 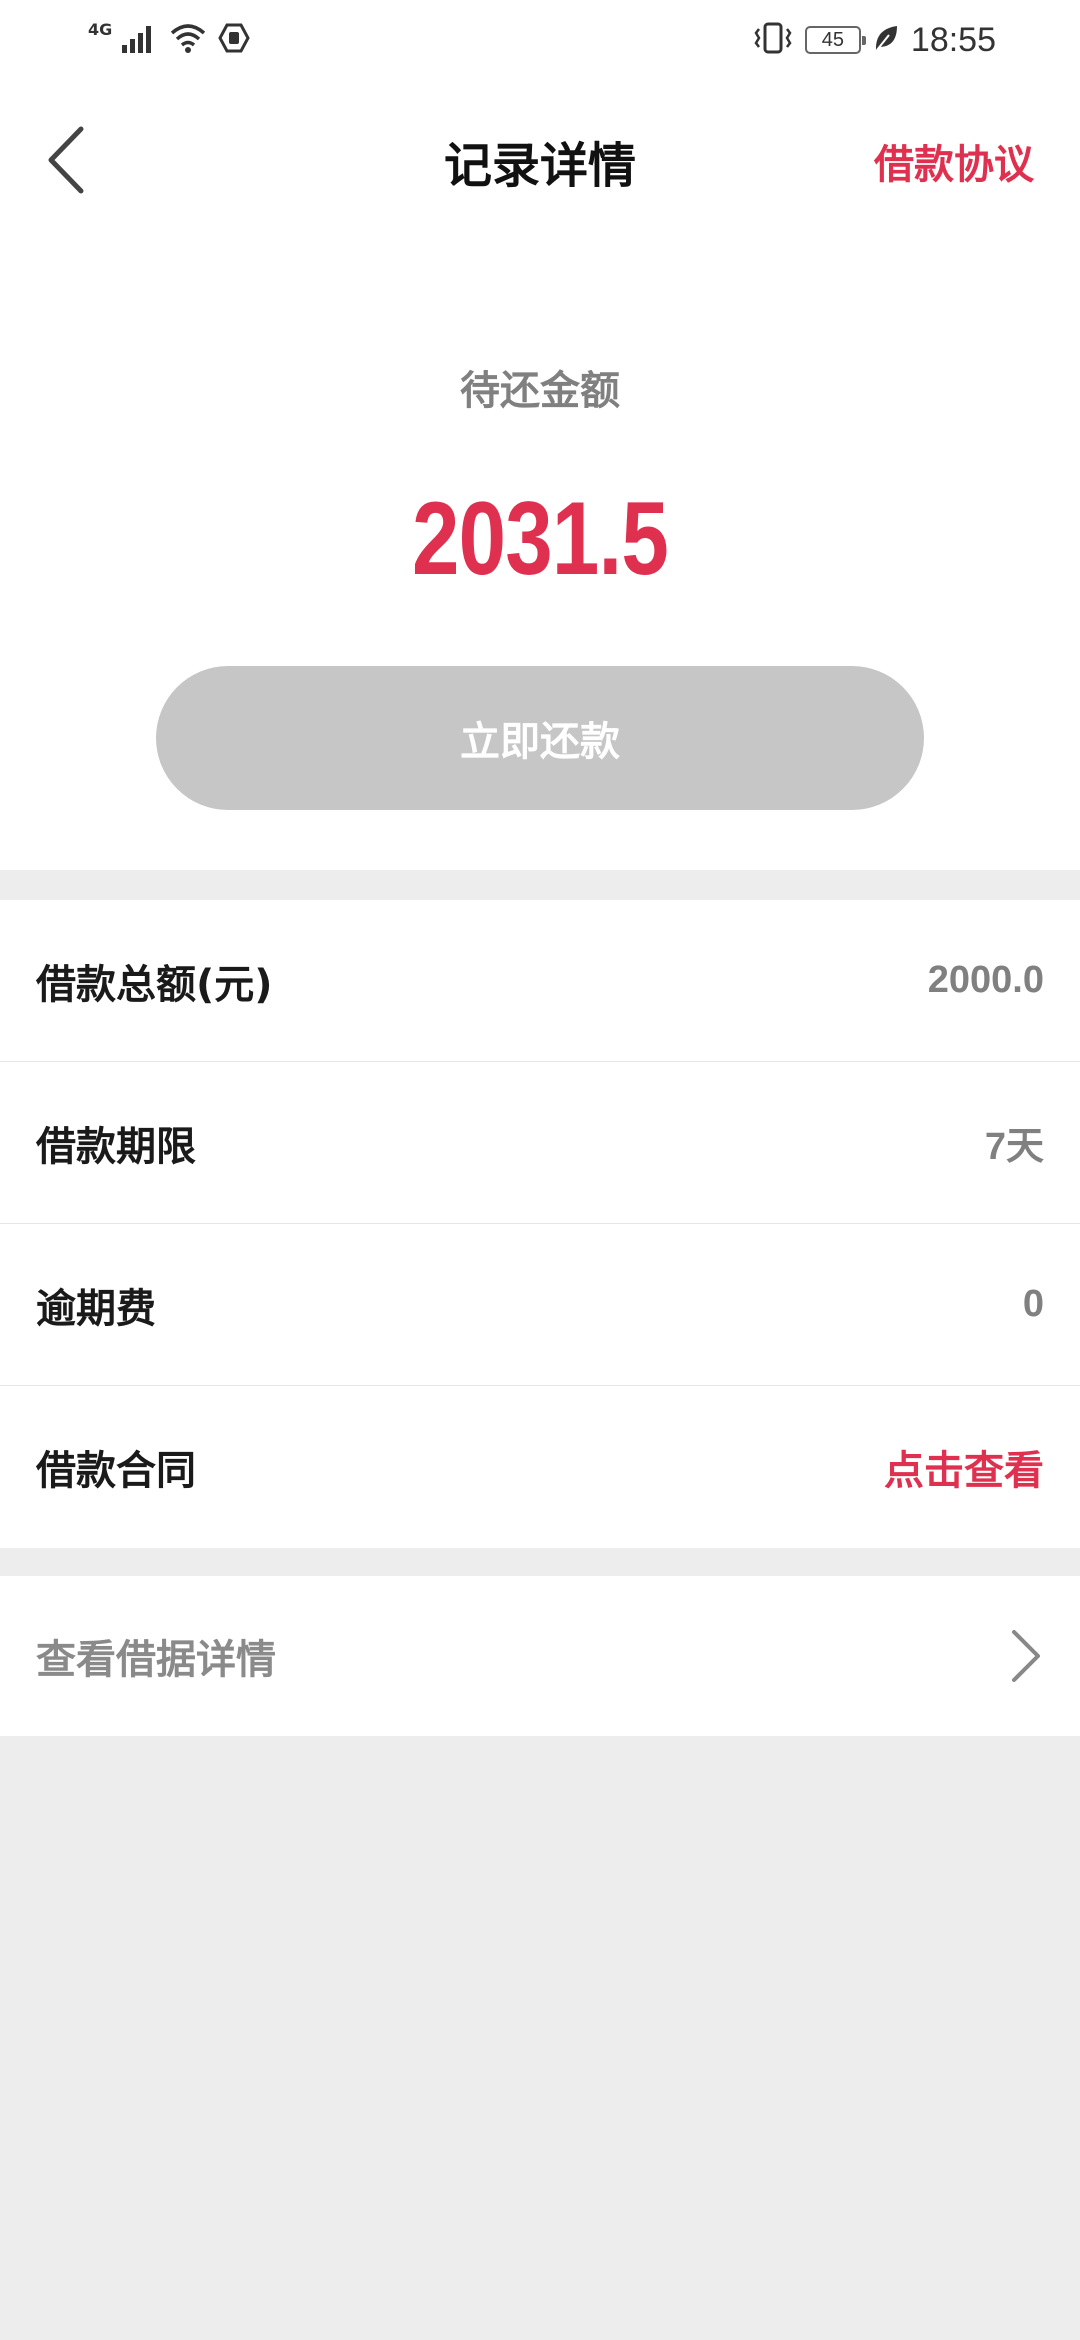 What do you see at coordinates (156, 1660) in the screenshot?
I see `view-iou-details-label: 查看借据详情` at bounding box center [156, 1660].